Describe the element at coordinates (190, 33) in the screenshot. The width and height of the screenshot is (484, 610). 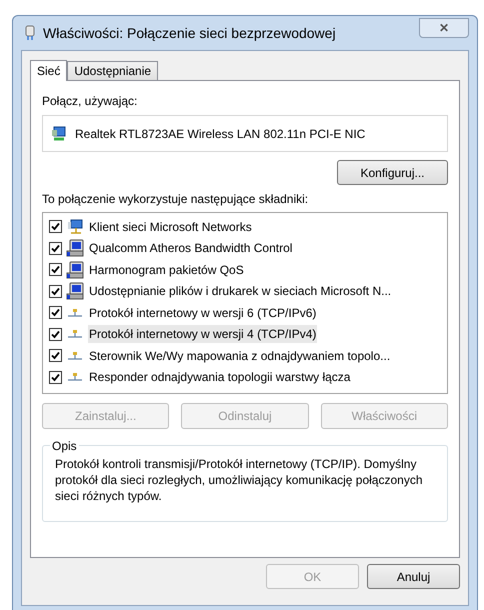
I see `window-title: Właściwości: Połączenie sieci bezprzewodowej` at that location.